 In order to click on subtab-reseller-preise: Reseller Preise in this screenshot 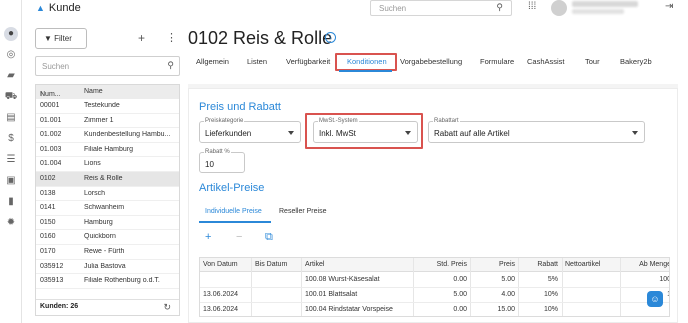, I will do `click(302, 211)`.